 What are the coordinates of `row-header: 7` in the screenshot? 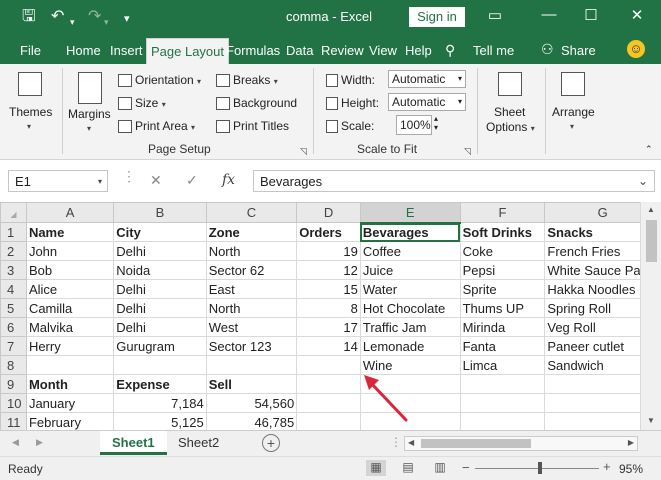 It's located at (13, 346).